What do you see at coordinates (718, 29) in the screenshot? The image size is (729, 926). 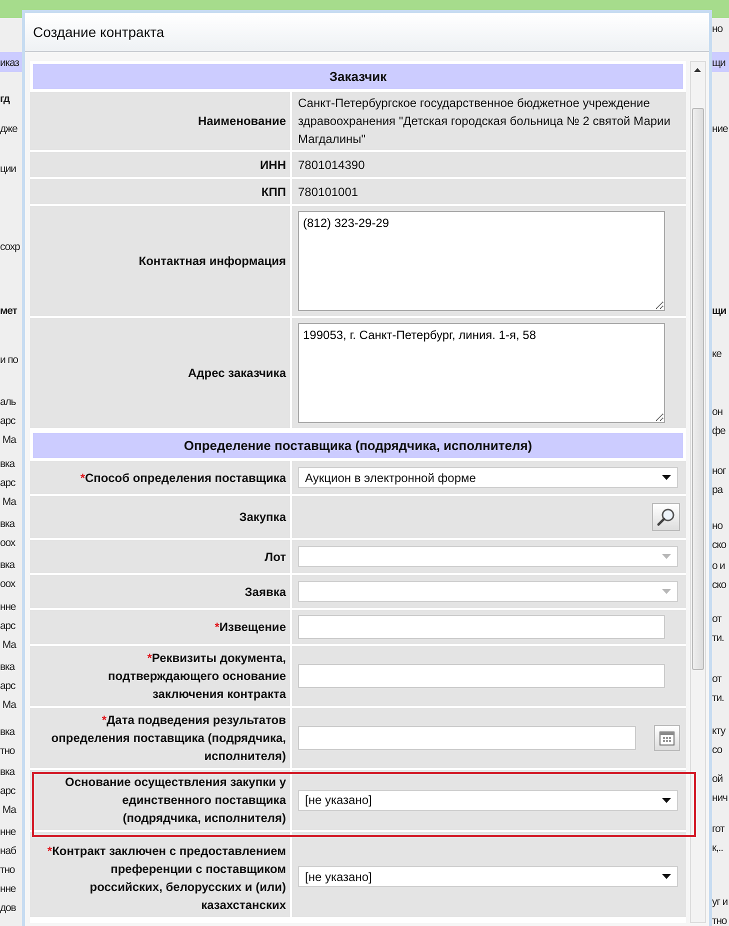 I see `background-text: но` at bounding box center [718, 29].